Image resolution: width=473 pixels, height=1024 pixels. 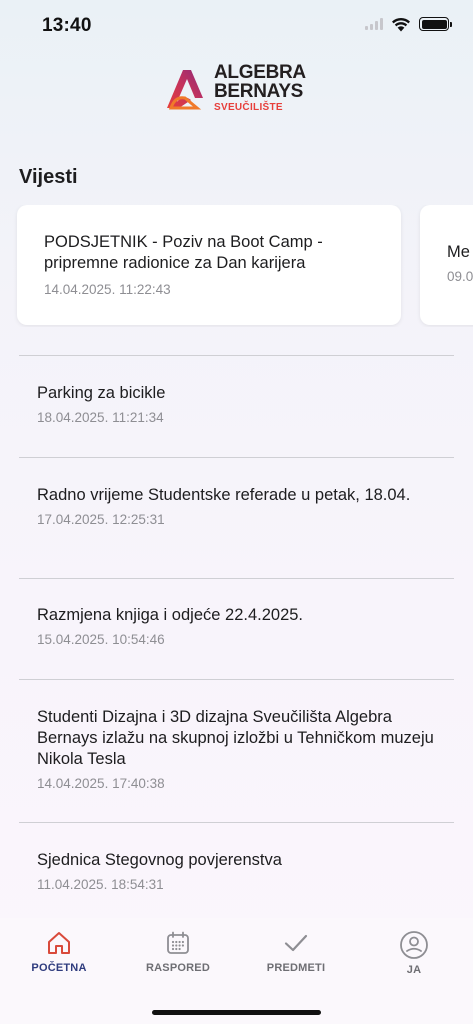 I want to click on tab-predmeti: PREDMETI, so click(x=296, y=952).